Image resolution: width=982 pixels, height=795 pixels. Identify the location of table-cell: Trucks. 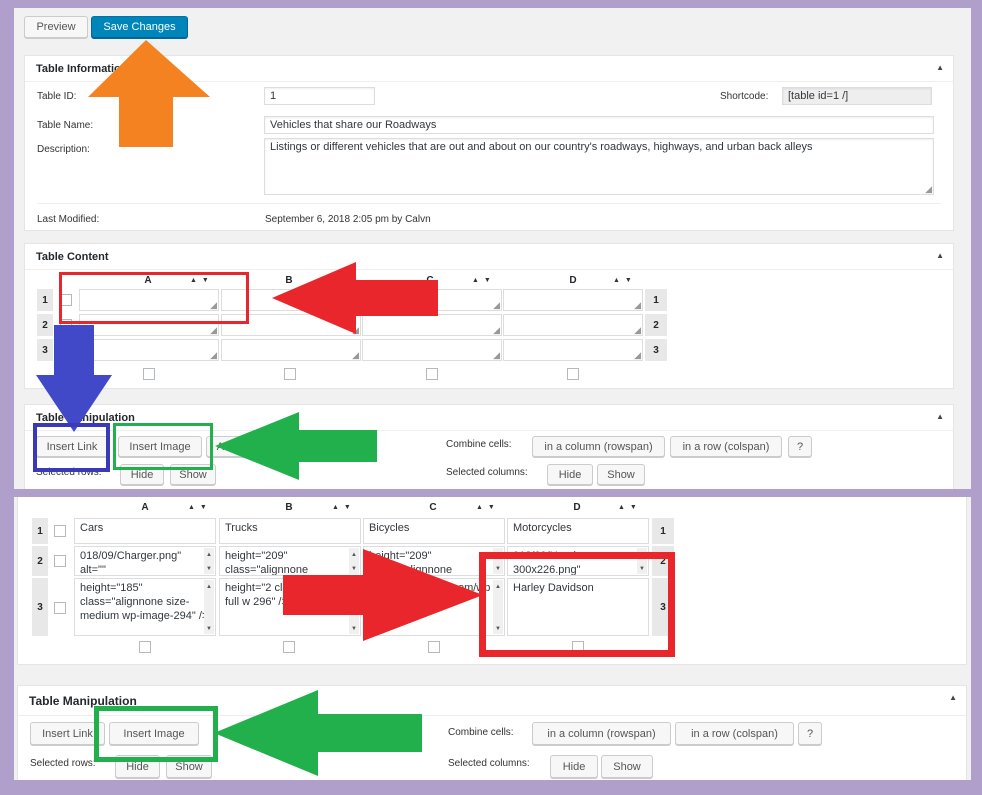
(290, 531).